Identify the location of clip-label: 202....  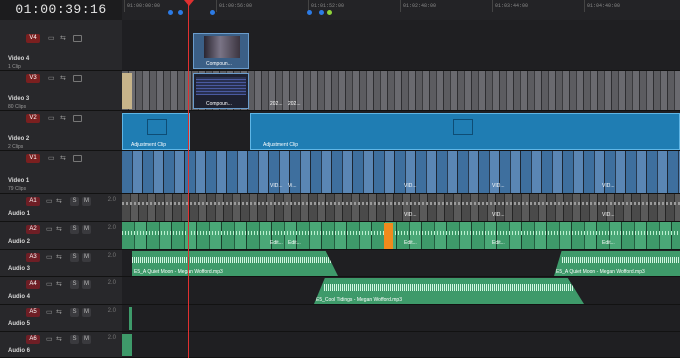
(276, 104).